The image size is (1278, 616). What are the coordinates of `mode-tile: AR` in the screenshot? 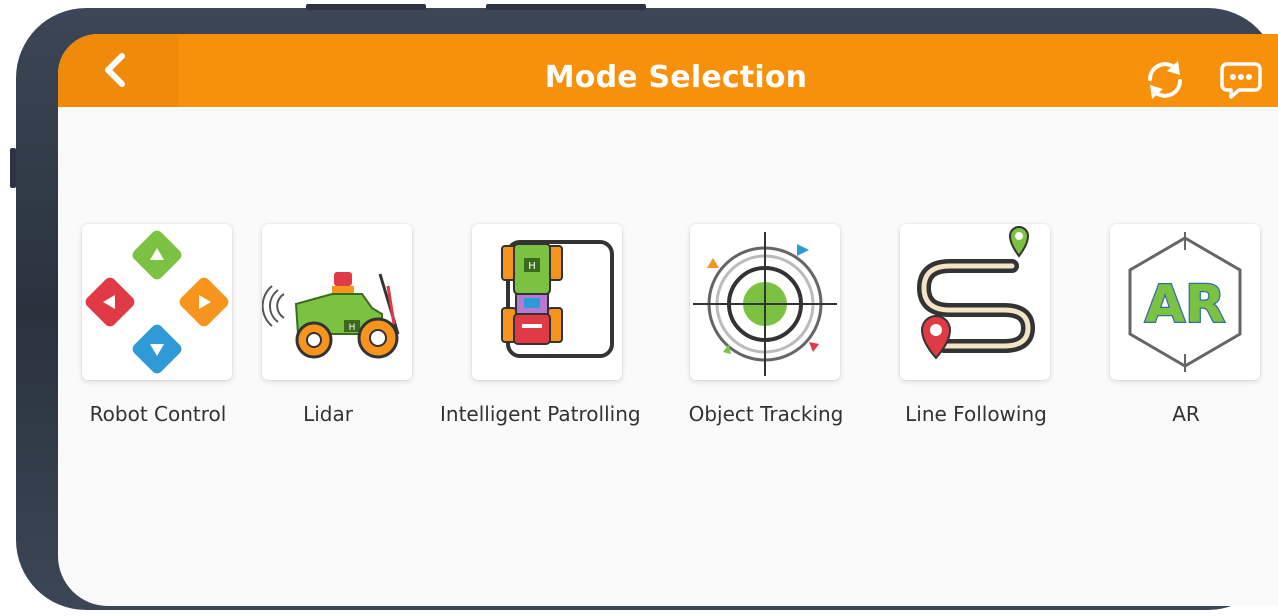 It's located at (1185, 302).